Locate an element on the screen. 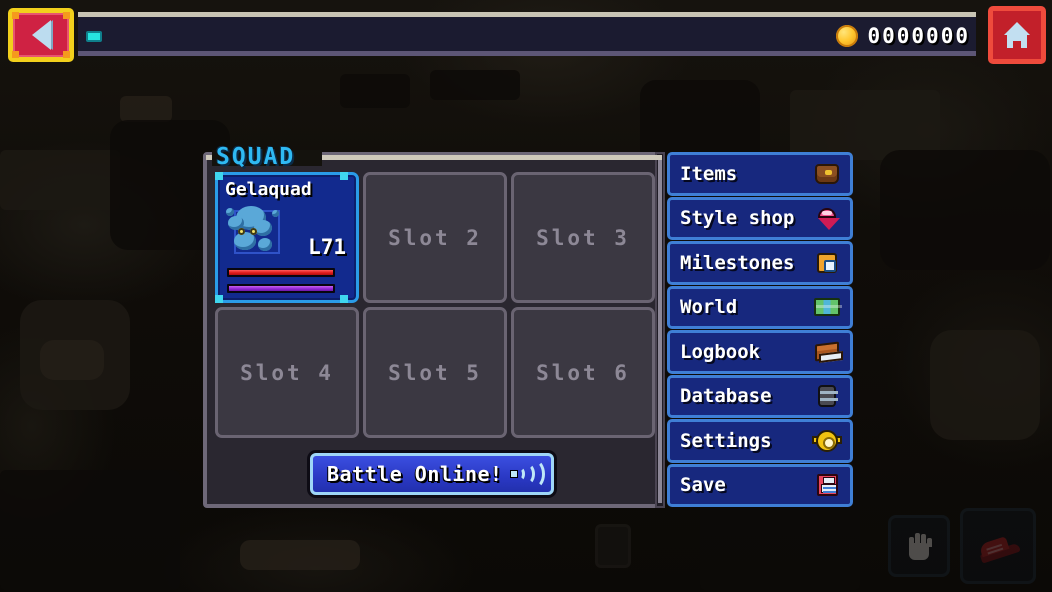 The width and height of the screenshot is (1052, 592). wifi-signal-icon is located at coordinates (527, 474).